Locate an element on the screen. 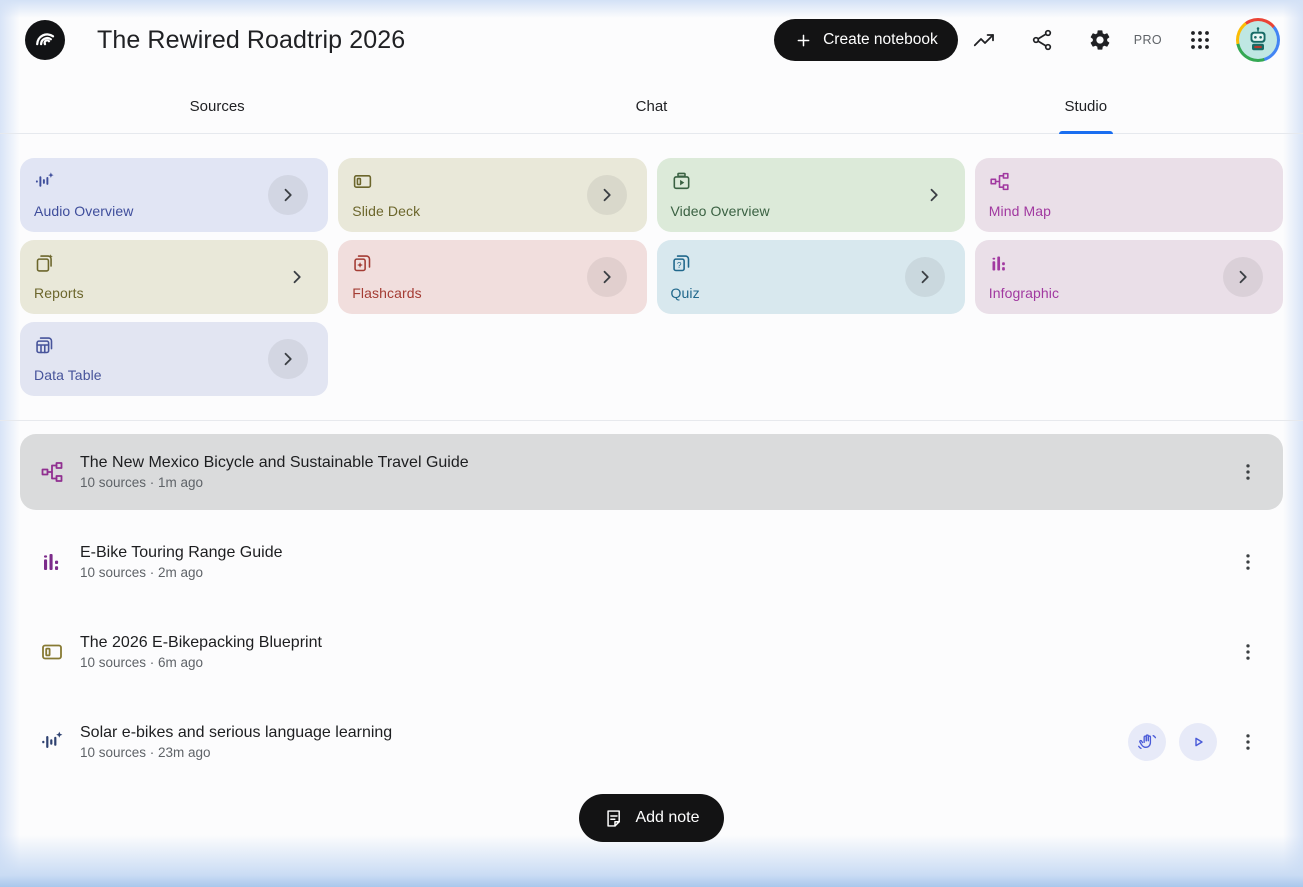 This screenshot has height=887, width=1303. tab-bar: Sources Chat Studio is located at coordinates (651, 107).